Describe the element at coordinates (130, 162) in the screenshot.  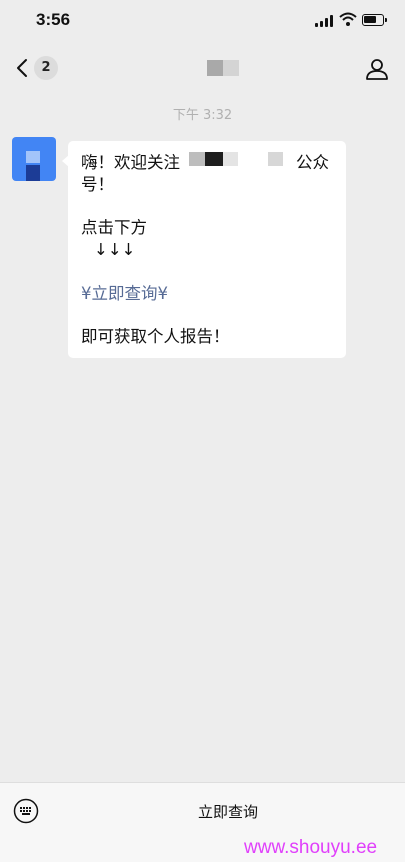
I see `message-line-1: 嗨！欢迎关注` at that location.